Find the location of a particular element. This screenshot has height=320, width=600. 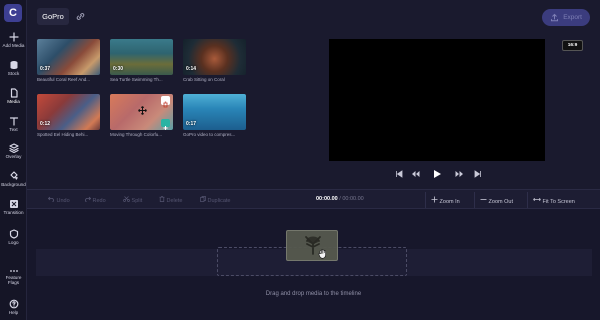

sidebar-item-text: Text is located at coordinates (13, 124).